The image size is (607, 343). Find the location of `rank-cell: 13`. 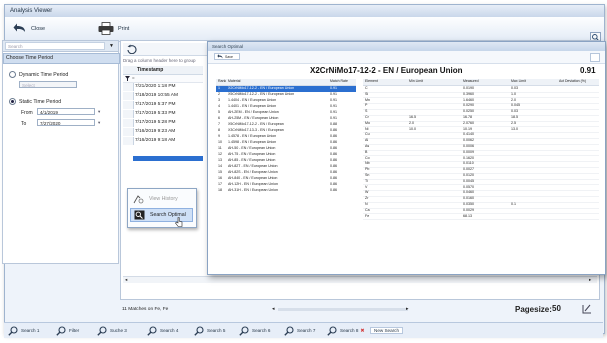

rank-cell: 13 is located at coordinates (220, 160).